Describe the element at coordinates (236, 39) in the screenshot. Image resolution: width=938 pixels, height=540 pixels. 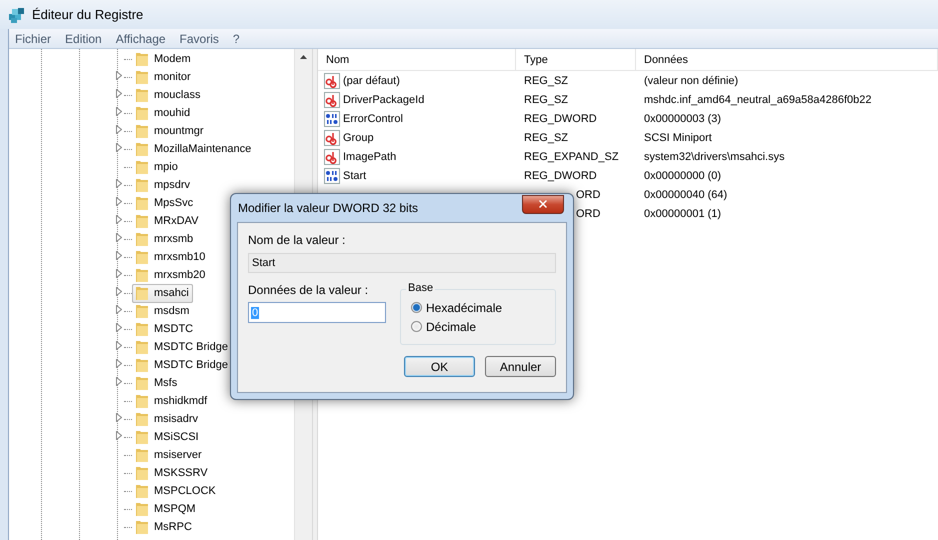
I see `menu-item: ?` at that location.